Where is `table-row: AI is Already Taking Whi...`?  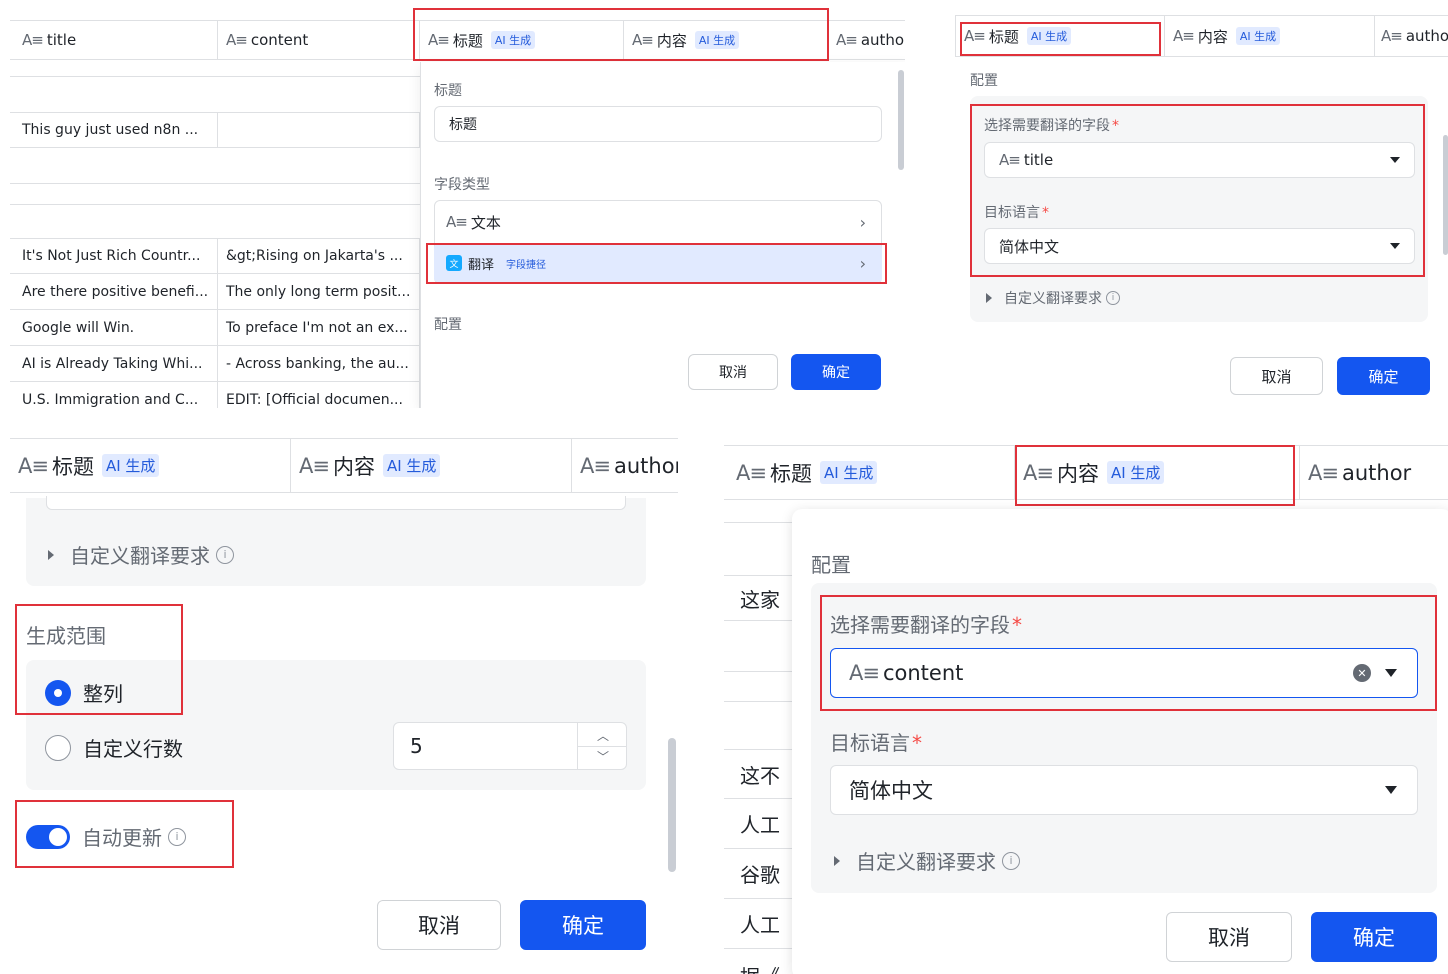 table-row: AI is Already Taking Whi... is located at coordinates (114, 364).